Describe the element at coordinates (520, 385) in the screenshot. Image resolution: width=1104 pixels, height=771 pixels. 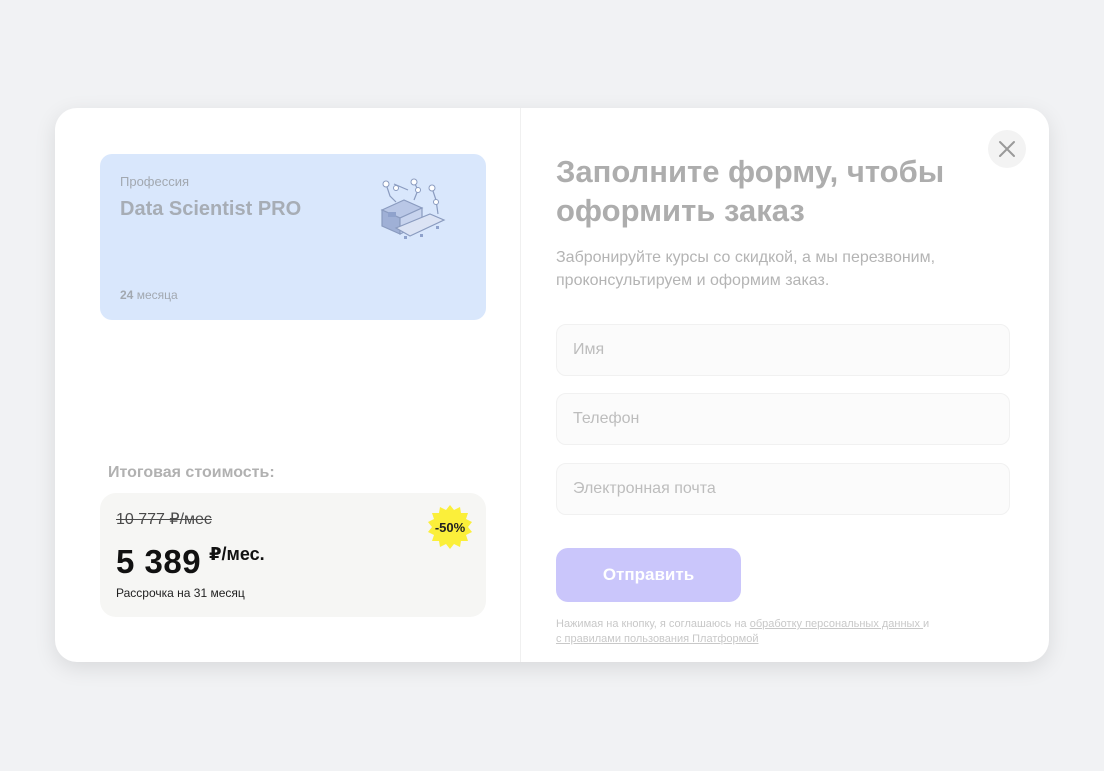
I see `panel-divider` at that location.